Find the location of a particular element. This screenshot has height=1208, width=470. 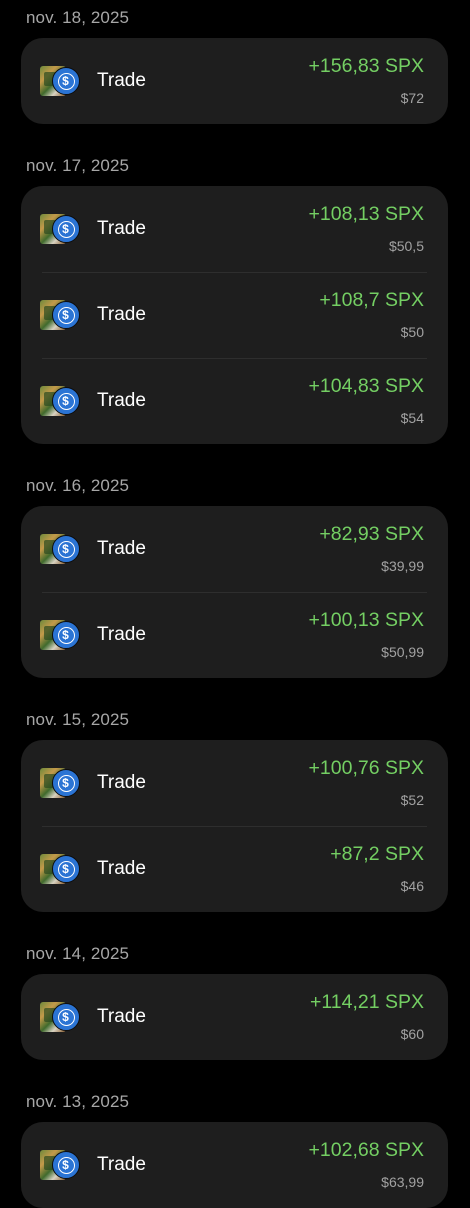

usd-value: $39,99 is located at coordinates (402, 566).